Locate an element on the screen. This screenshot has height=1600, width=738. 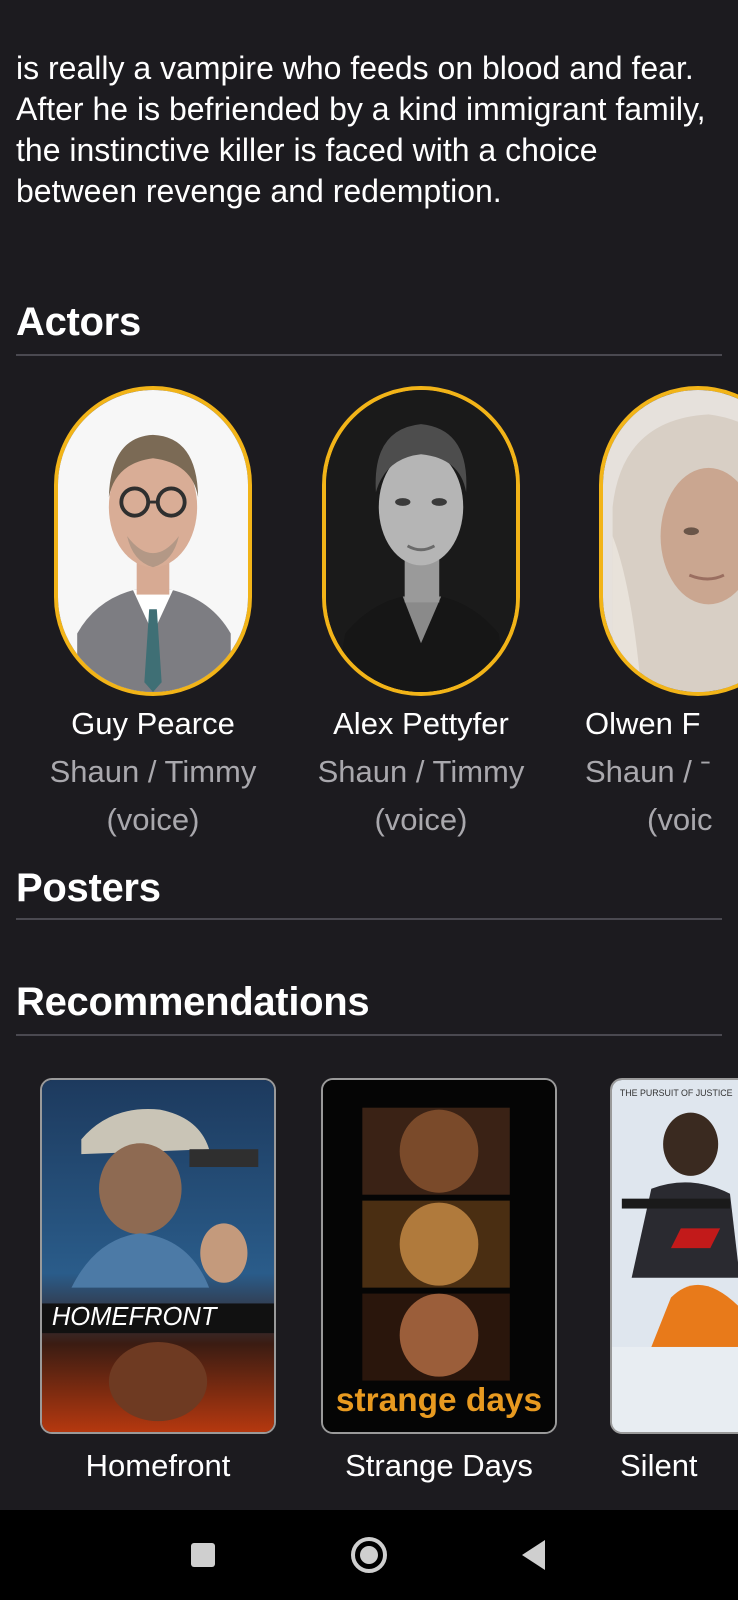
recommendation-strange-days: strange days Strange Days is located at coordinates (439, 1281).